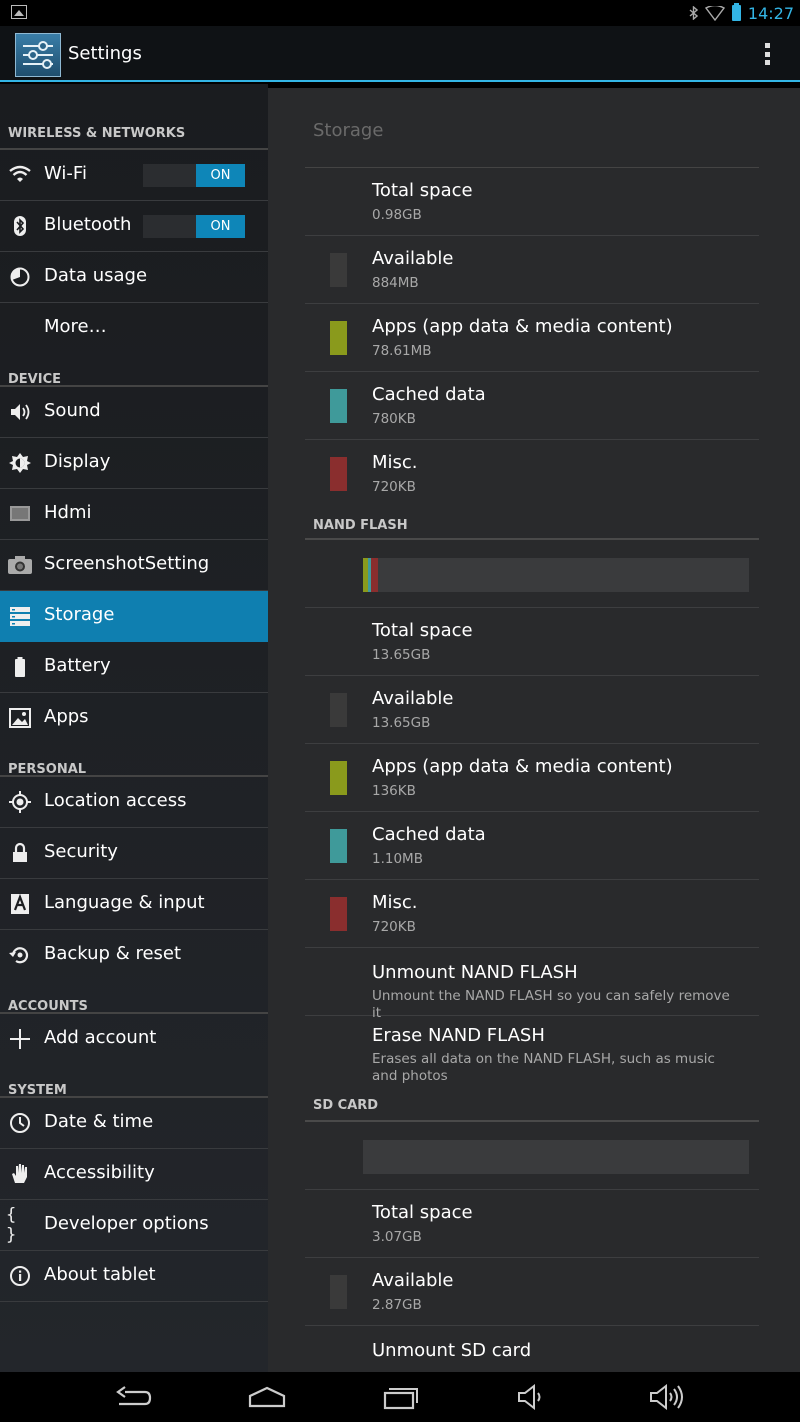 The image size is (800, 1422). I want to click on storage-row-value: 136KB, so click(394, 791).